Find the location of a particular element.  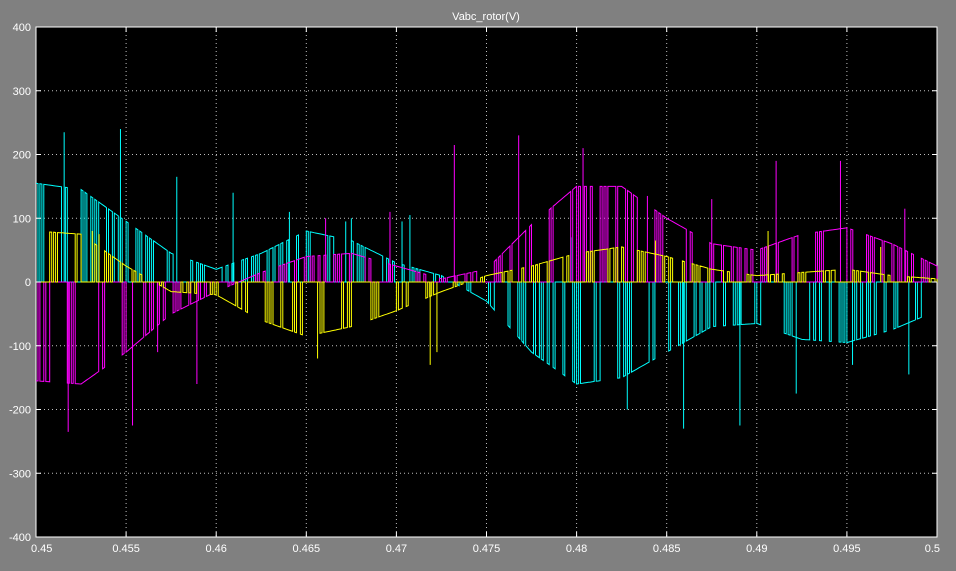

x-tick-label: 0.45 is located at coordinates (41, 549).